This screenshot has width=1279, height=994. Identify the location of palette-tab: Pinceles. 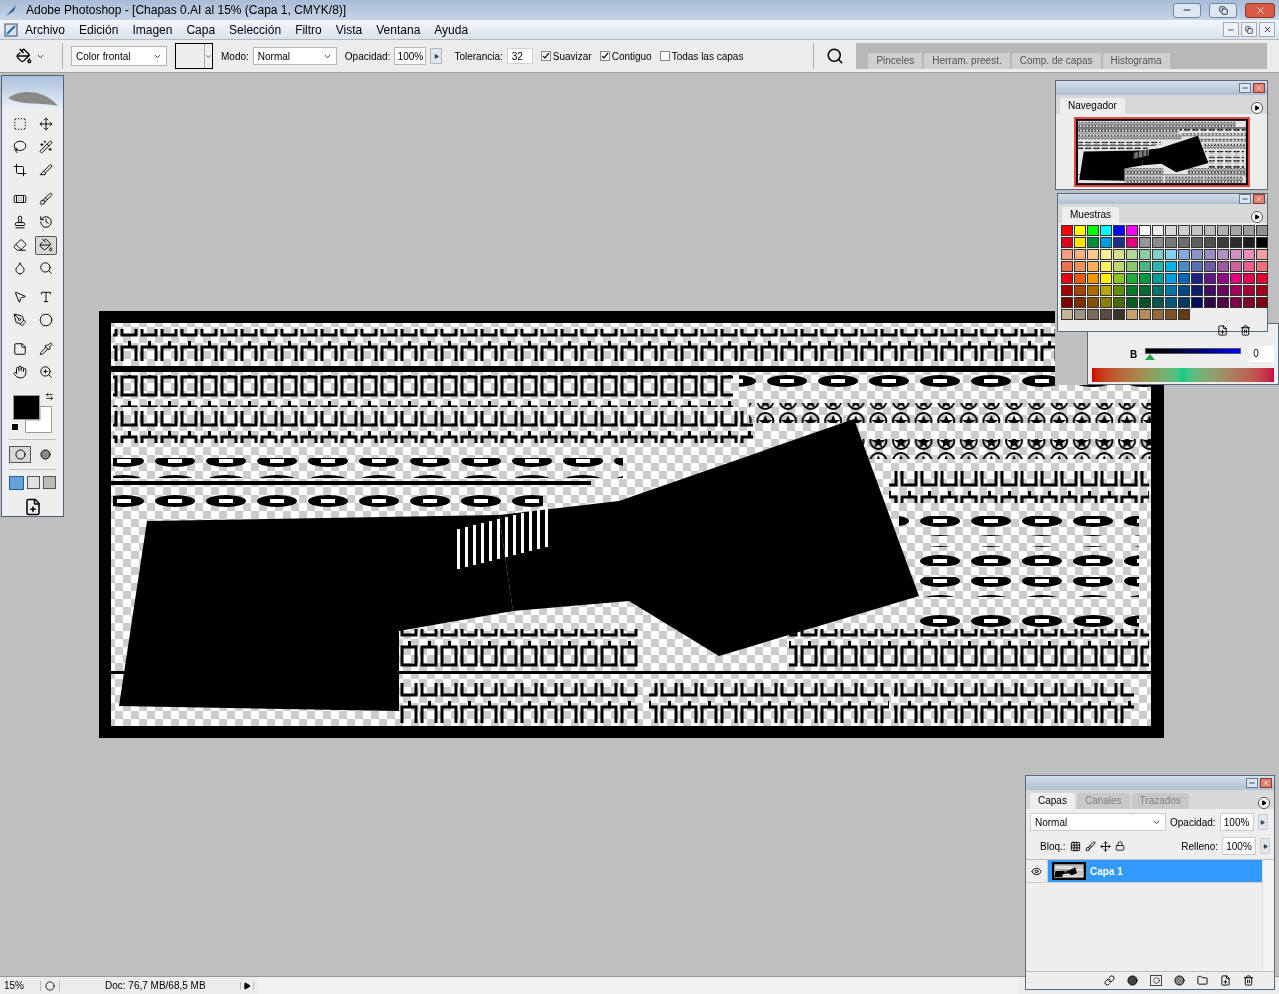
(895, 61).